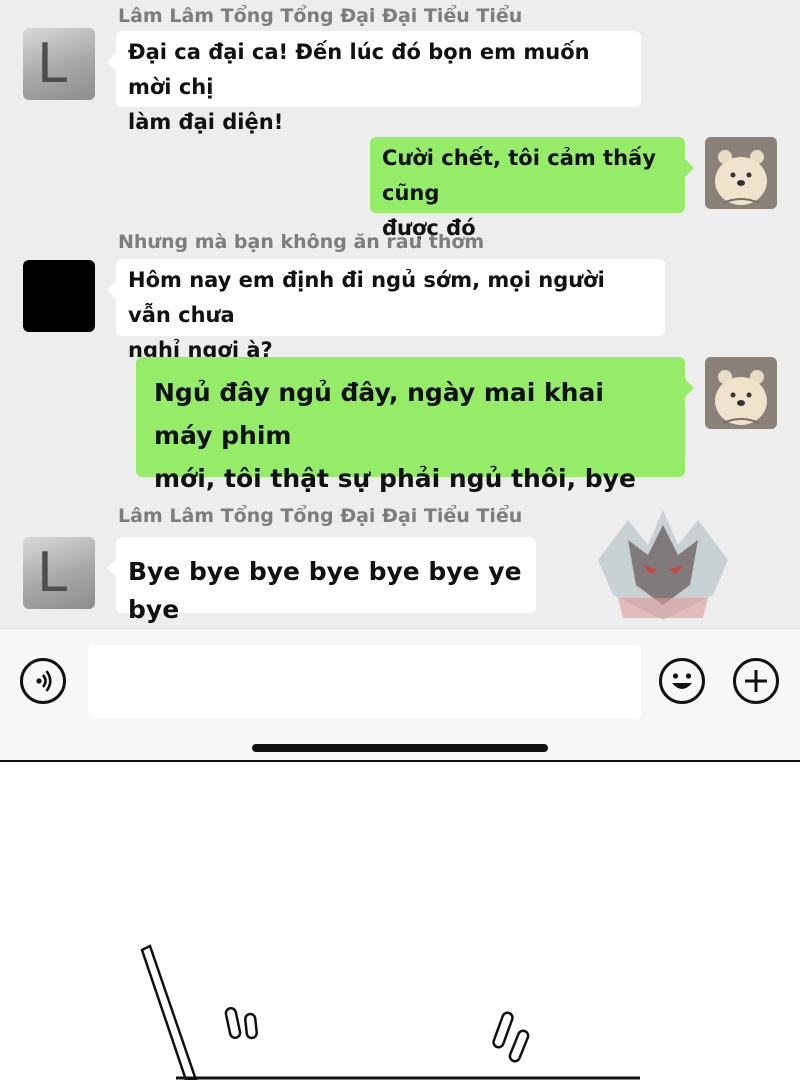 The height and width of the screenshot is (1080, 800). I want to click on message-bubble: Bye bye bye bye bye bye ye bye, so click(321, 580).